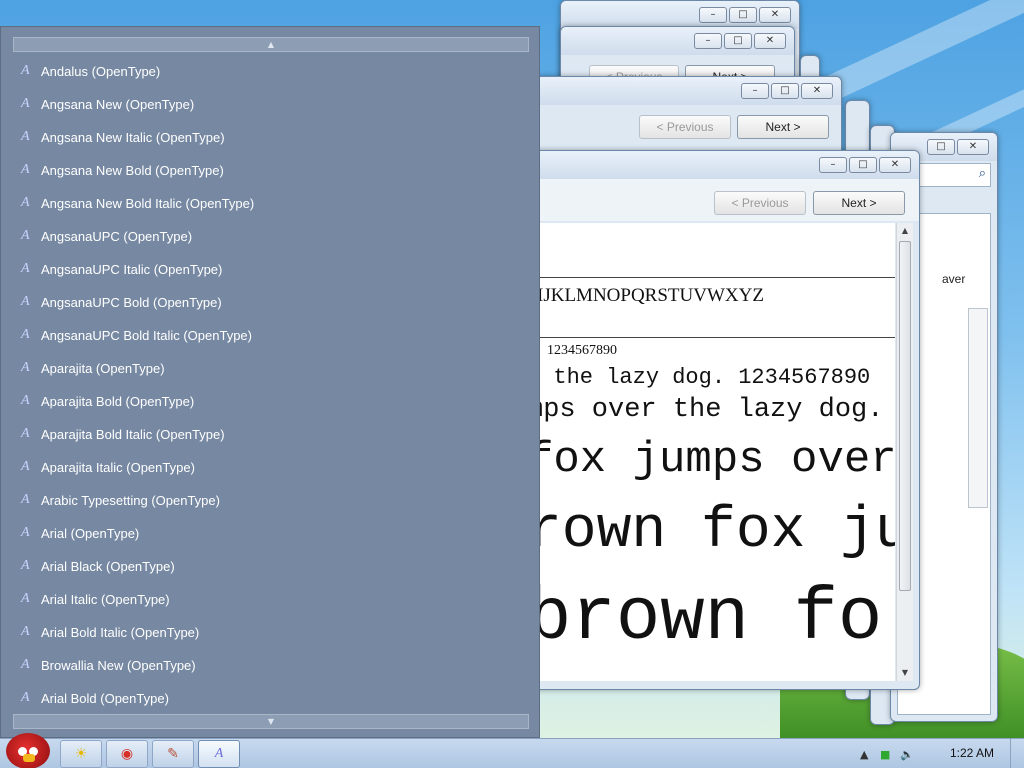  Describe the element at coordinates (132, 269) in the screenshot. I see `font-list-item-label: AngsanaUPC Italic (OpenType)` at that location.